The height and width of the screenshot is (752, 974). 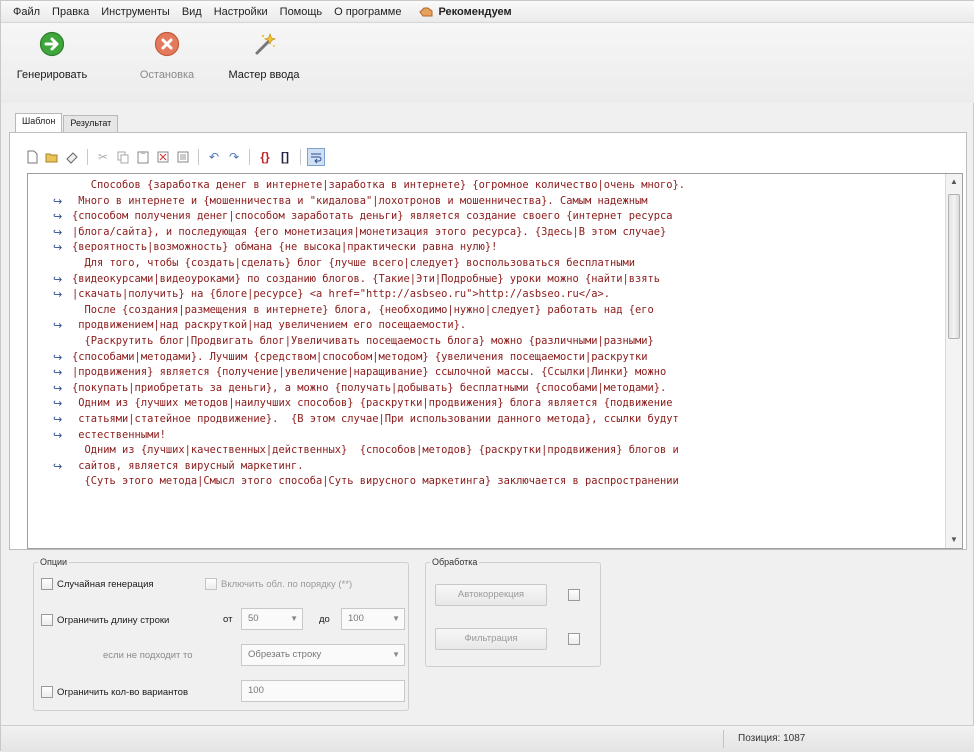 I want to click on from-value-combo: 50 ▼, so click(x=272, y=619).